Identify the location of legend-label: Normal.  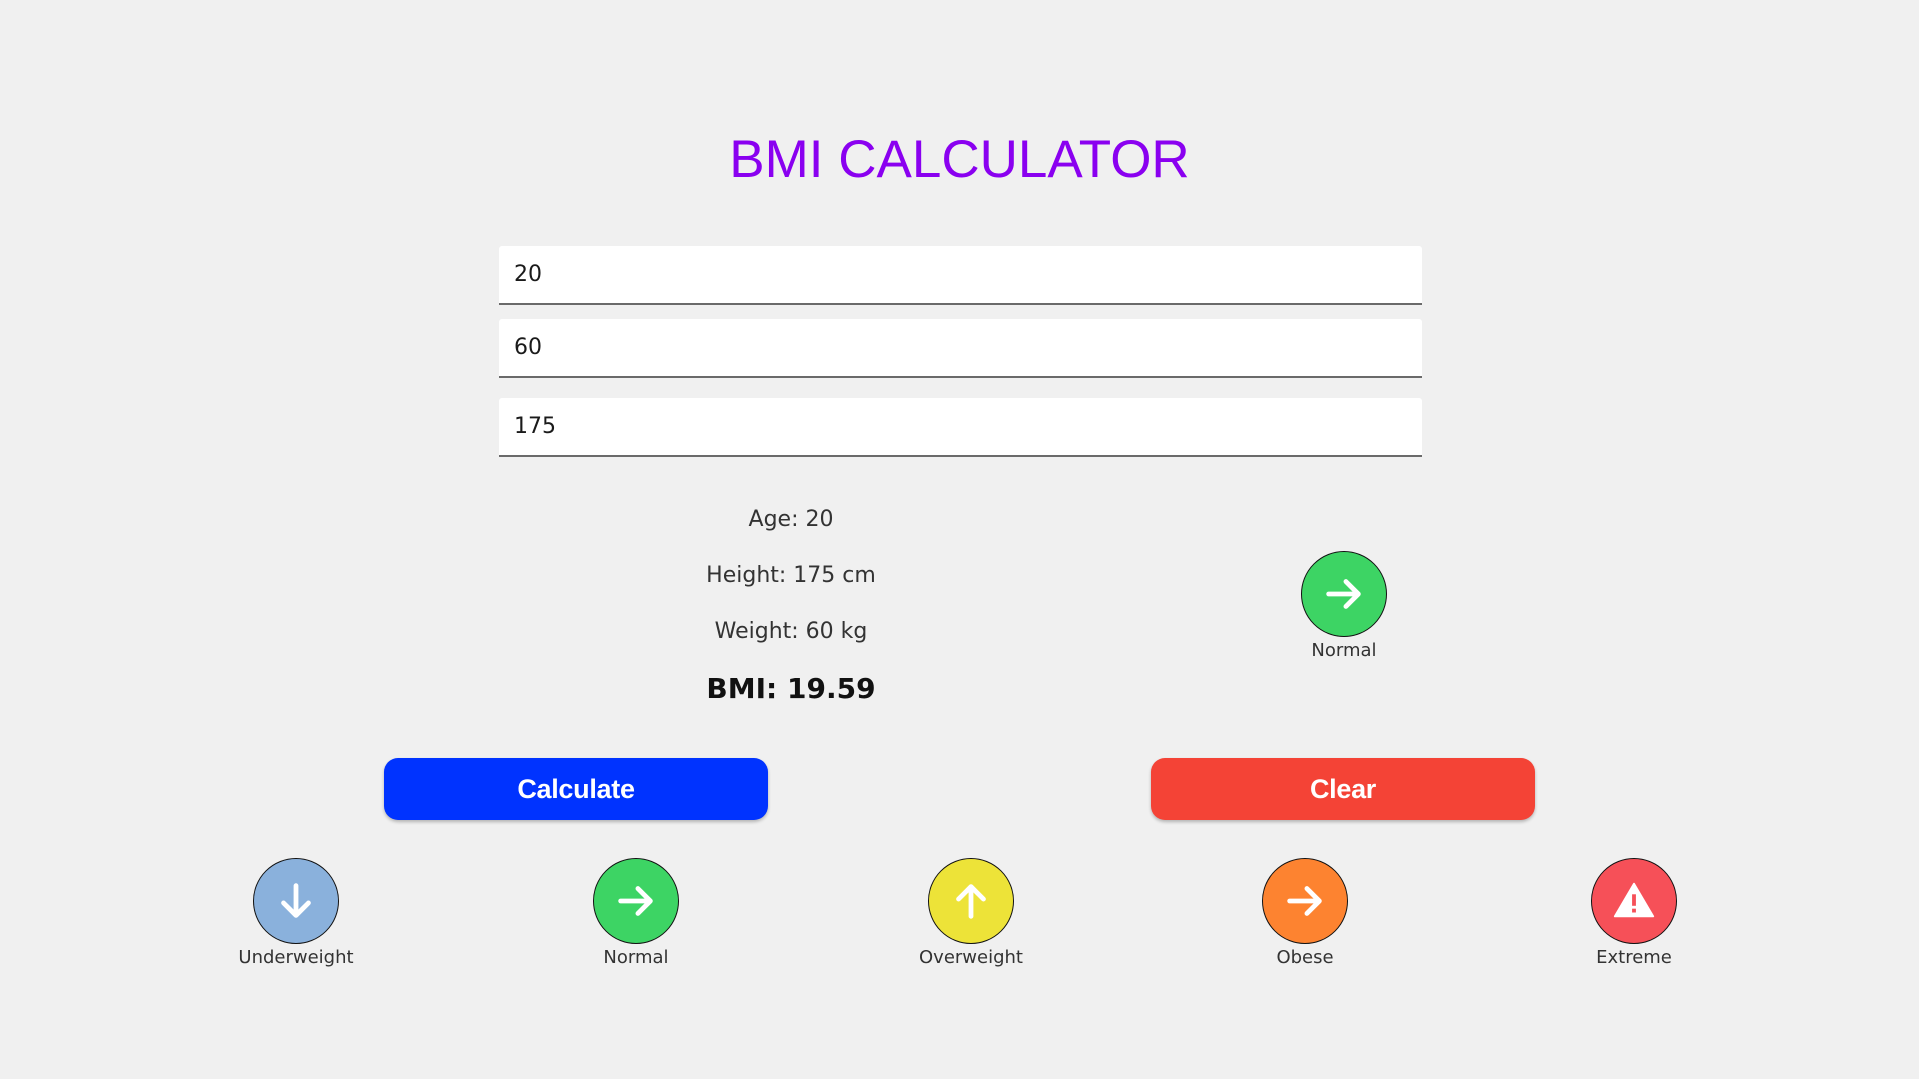
(636, 957).